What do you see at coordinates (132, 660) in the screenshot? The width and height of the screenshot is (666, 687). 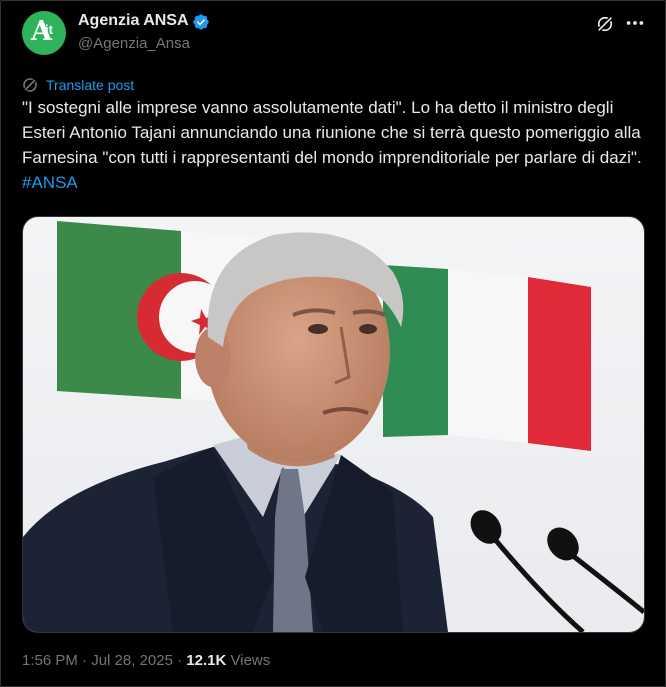 I see `post-date: Jul 28, 2025` at bounding box center [132, 660].